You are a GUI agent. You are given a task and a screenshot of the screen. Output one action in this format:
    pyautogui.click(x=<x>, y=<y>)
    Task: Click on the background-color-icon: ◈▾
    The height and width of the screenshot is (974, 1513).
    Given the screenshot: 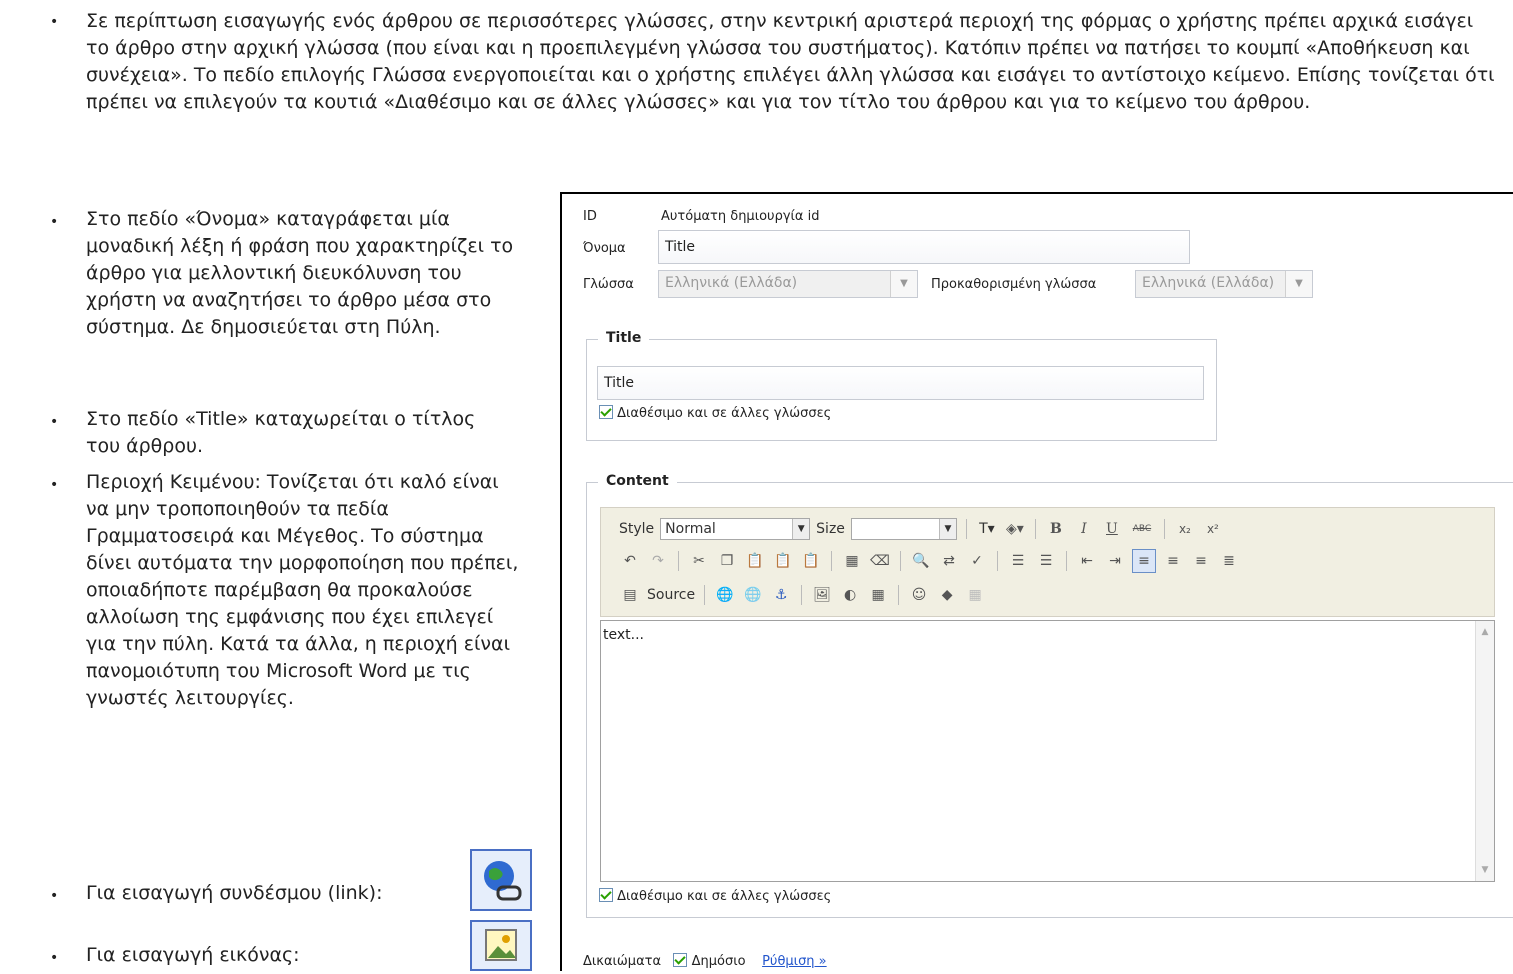 What is the action you would take?
    pyautogui.click(x=1015, y=529)
    